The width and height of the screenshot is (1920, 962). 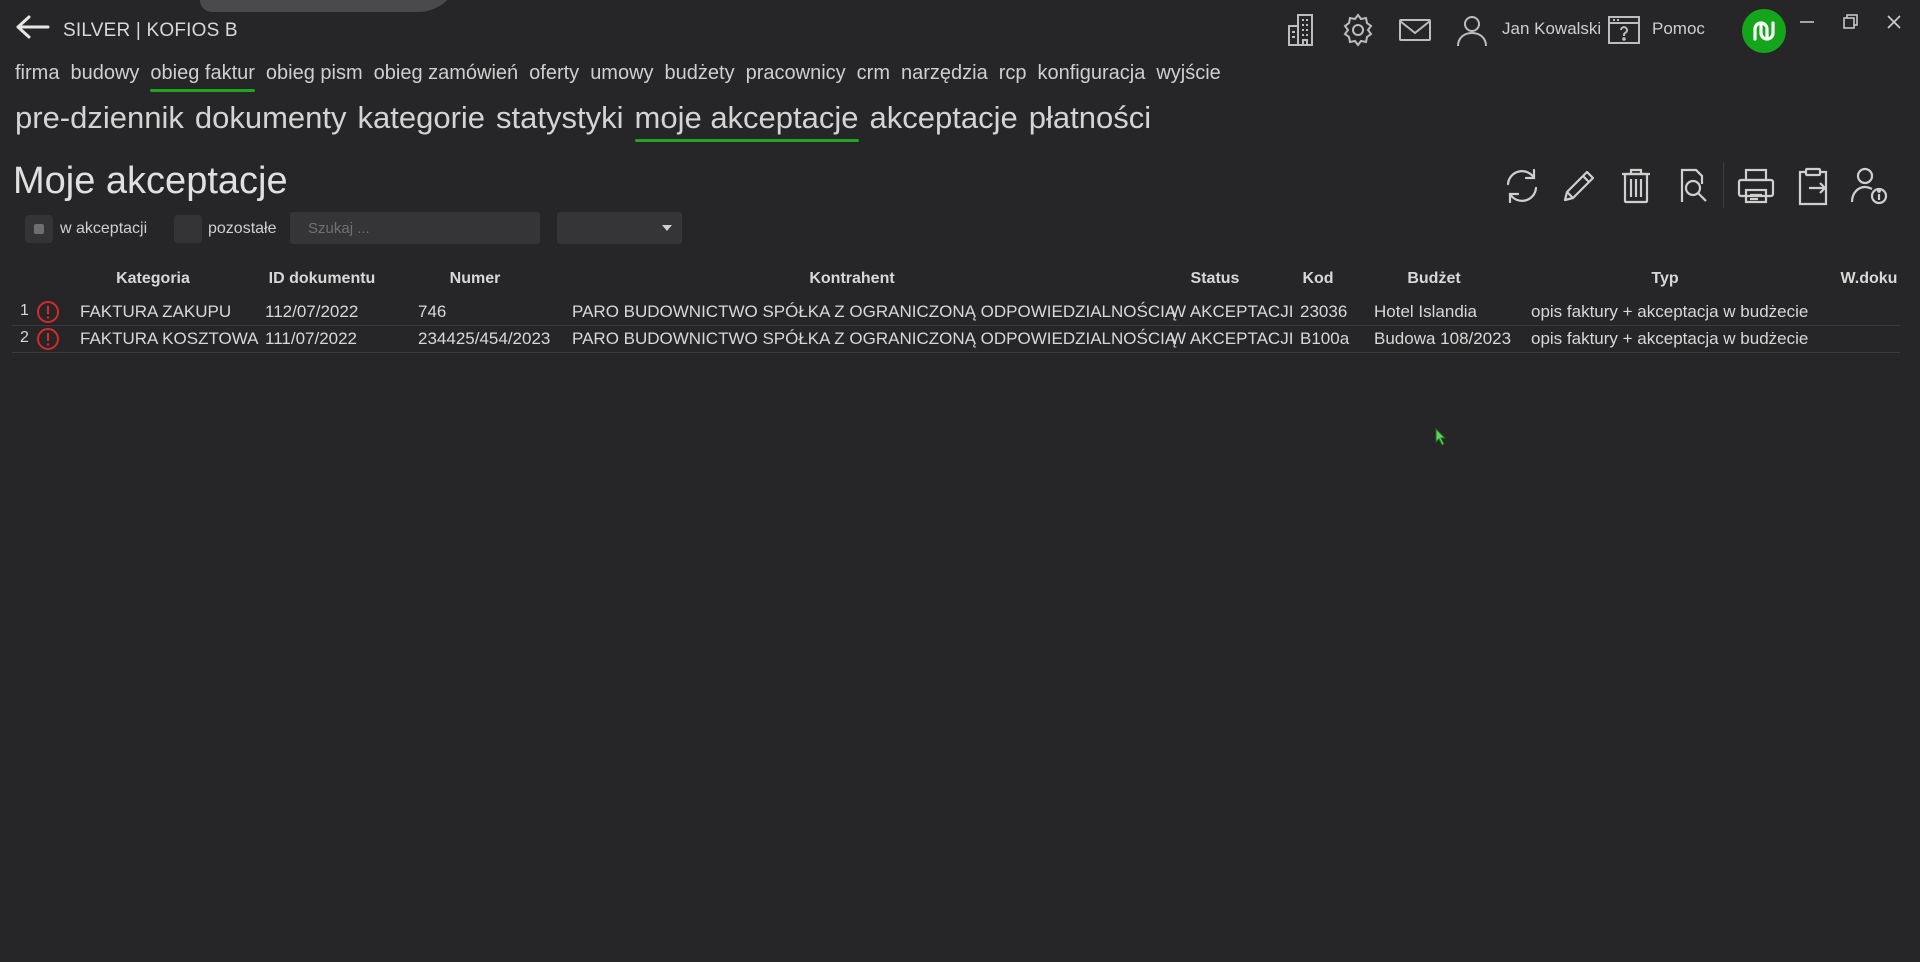 I want to click on search-input, so click(x=415, y=228).